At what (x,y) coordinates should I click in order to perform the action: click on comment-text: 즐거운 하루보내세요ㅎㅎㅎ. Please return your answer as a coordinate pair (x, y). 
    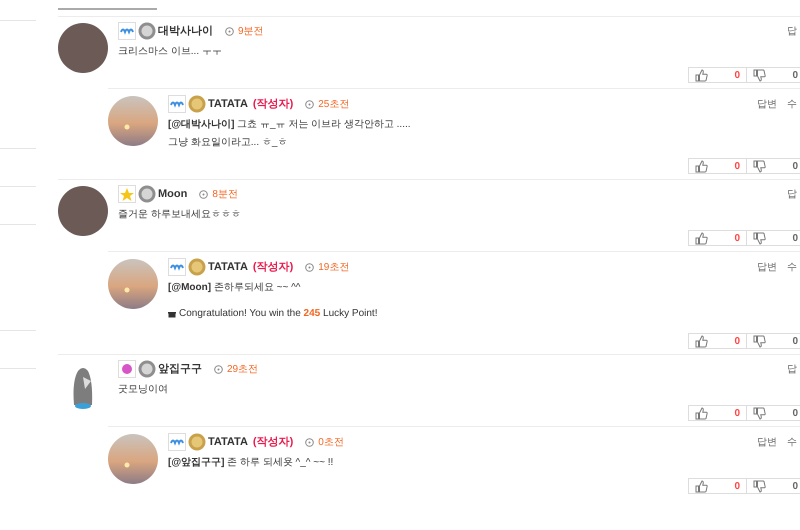
    Looking at the image, I should click on (179, 215).